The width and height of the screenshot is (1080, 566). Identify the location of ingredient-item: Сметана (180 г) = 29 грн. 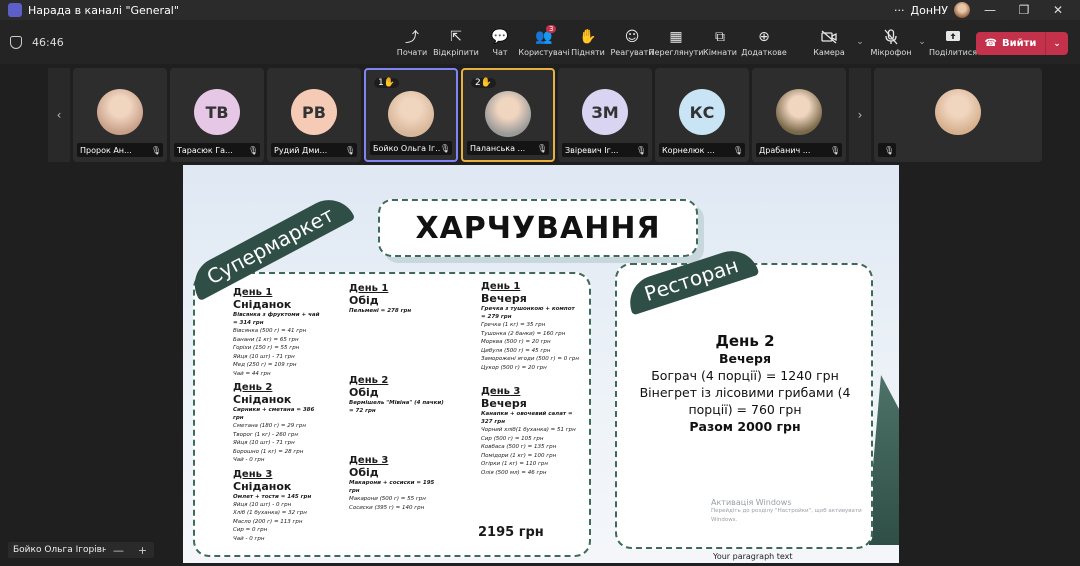
(269, 426).